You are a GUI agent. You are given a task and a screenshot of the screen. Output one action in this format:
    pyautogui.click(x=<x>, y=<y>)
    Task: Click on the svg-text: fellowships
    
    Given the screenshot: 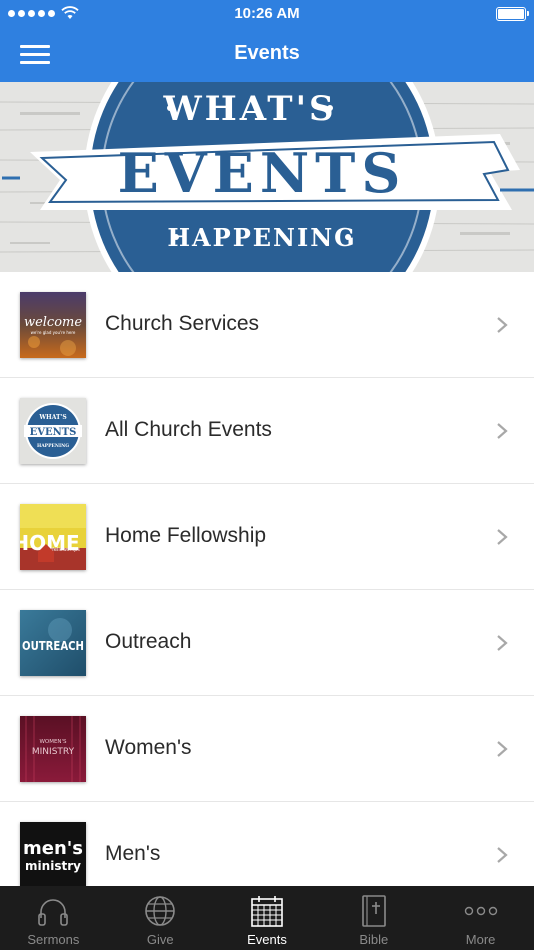 What is the action you would take?
    pyautogui.click(x=66, y=550)
    